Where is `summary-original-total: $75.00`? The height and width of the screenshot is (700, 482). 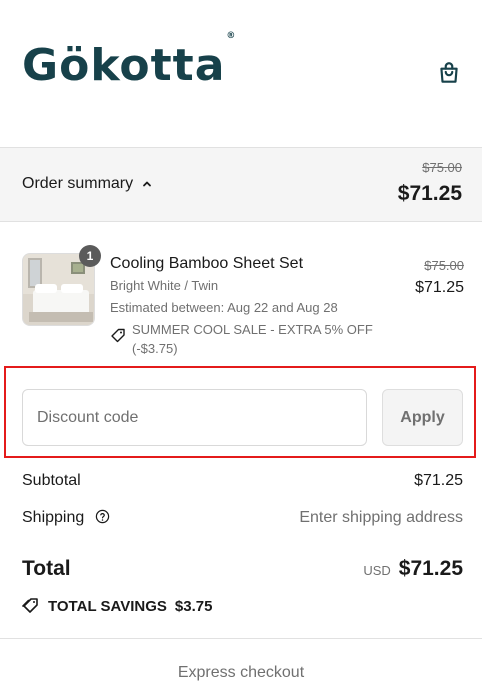 summary-original-total: $75.00 is located at coordinates (442, 167).